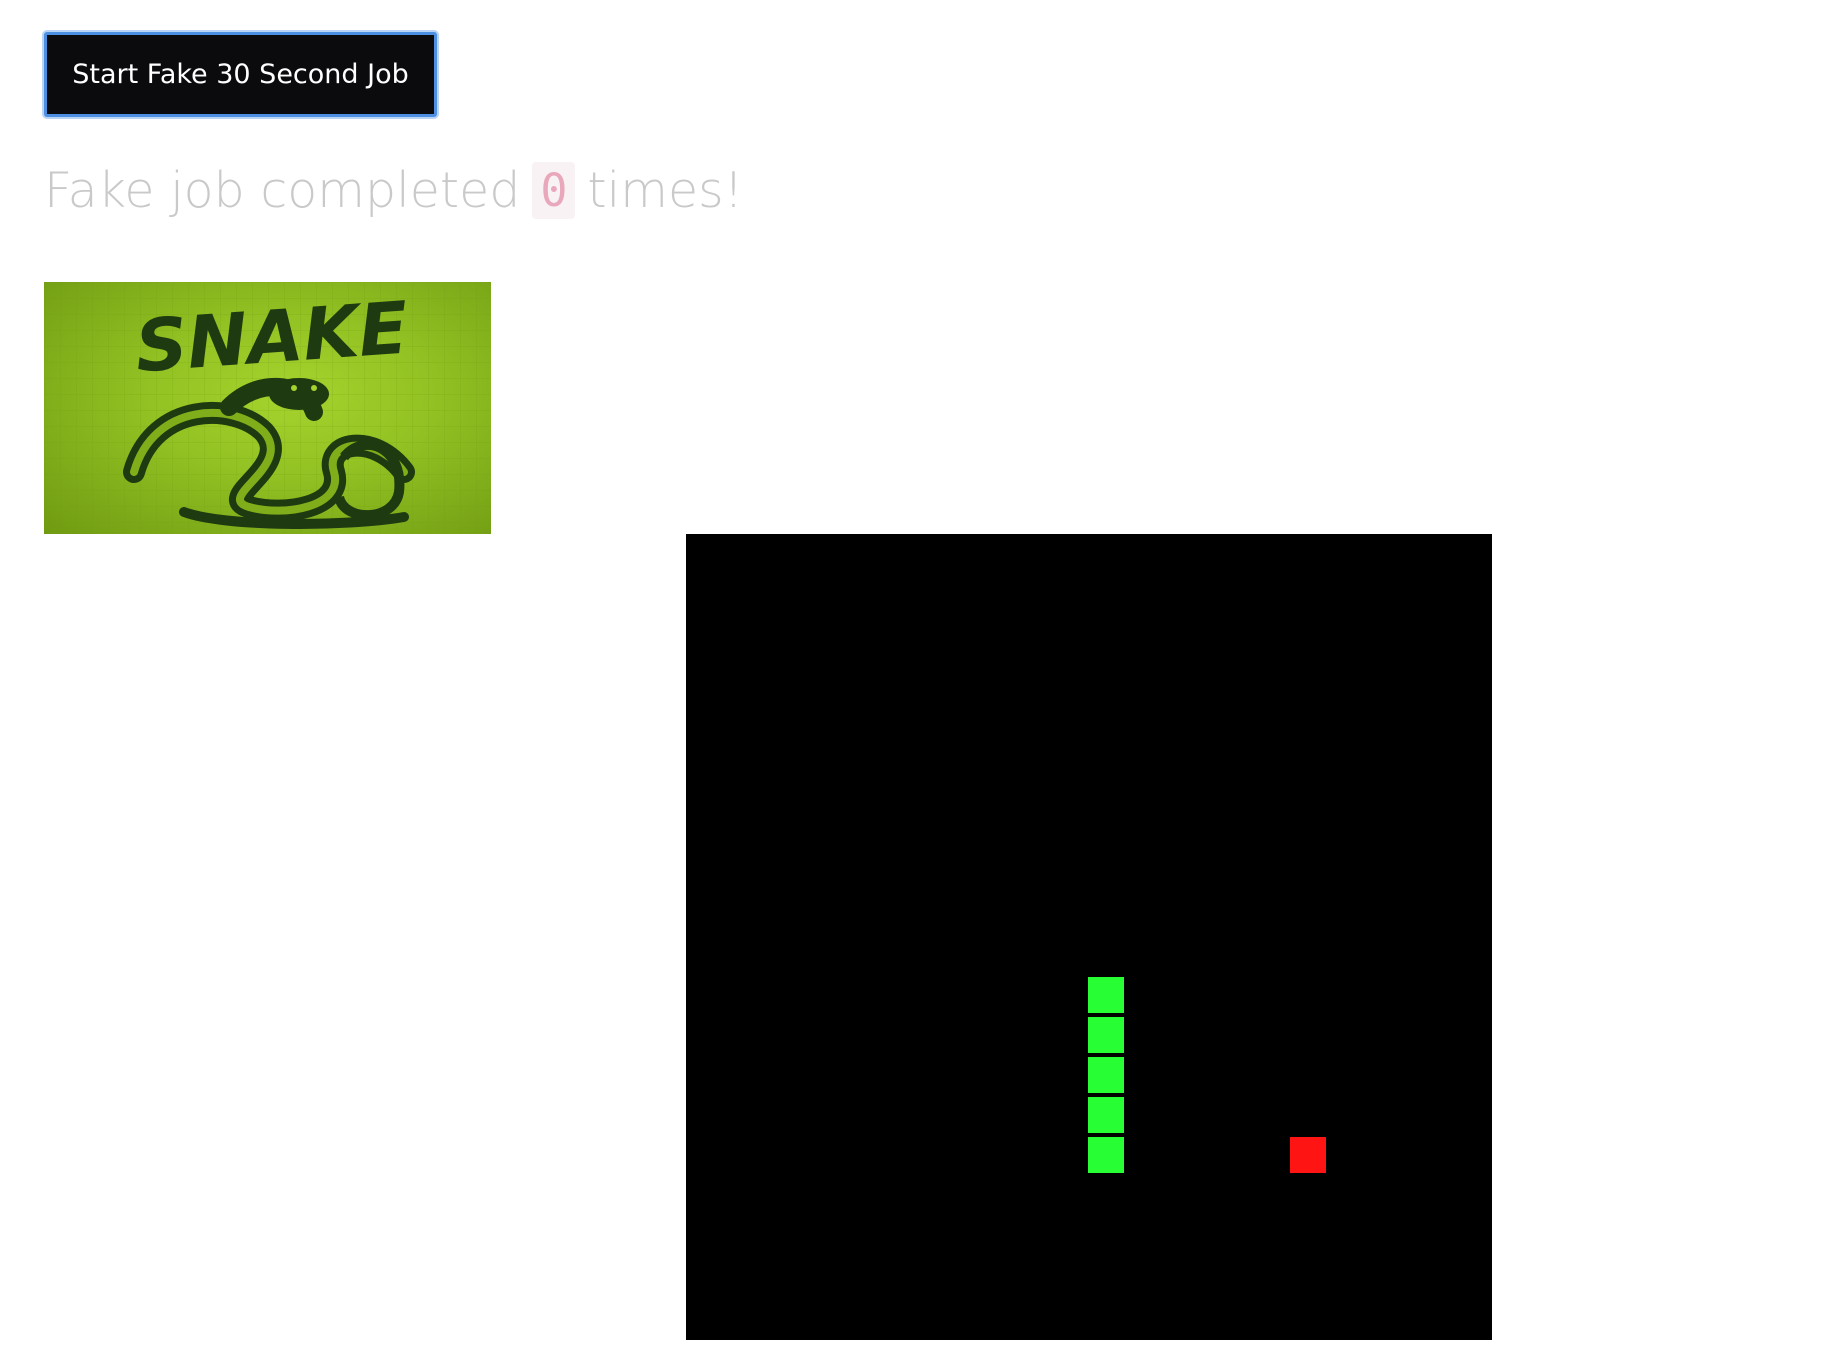  I want to click on snake-logo-art: SNAKE, so click(267, 408).